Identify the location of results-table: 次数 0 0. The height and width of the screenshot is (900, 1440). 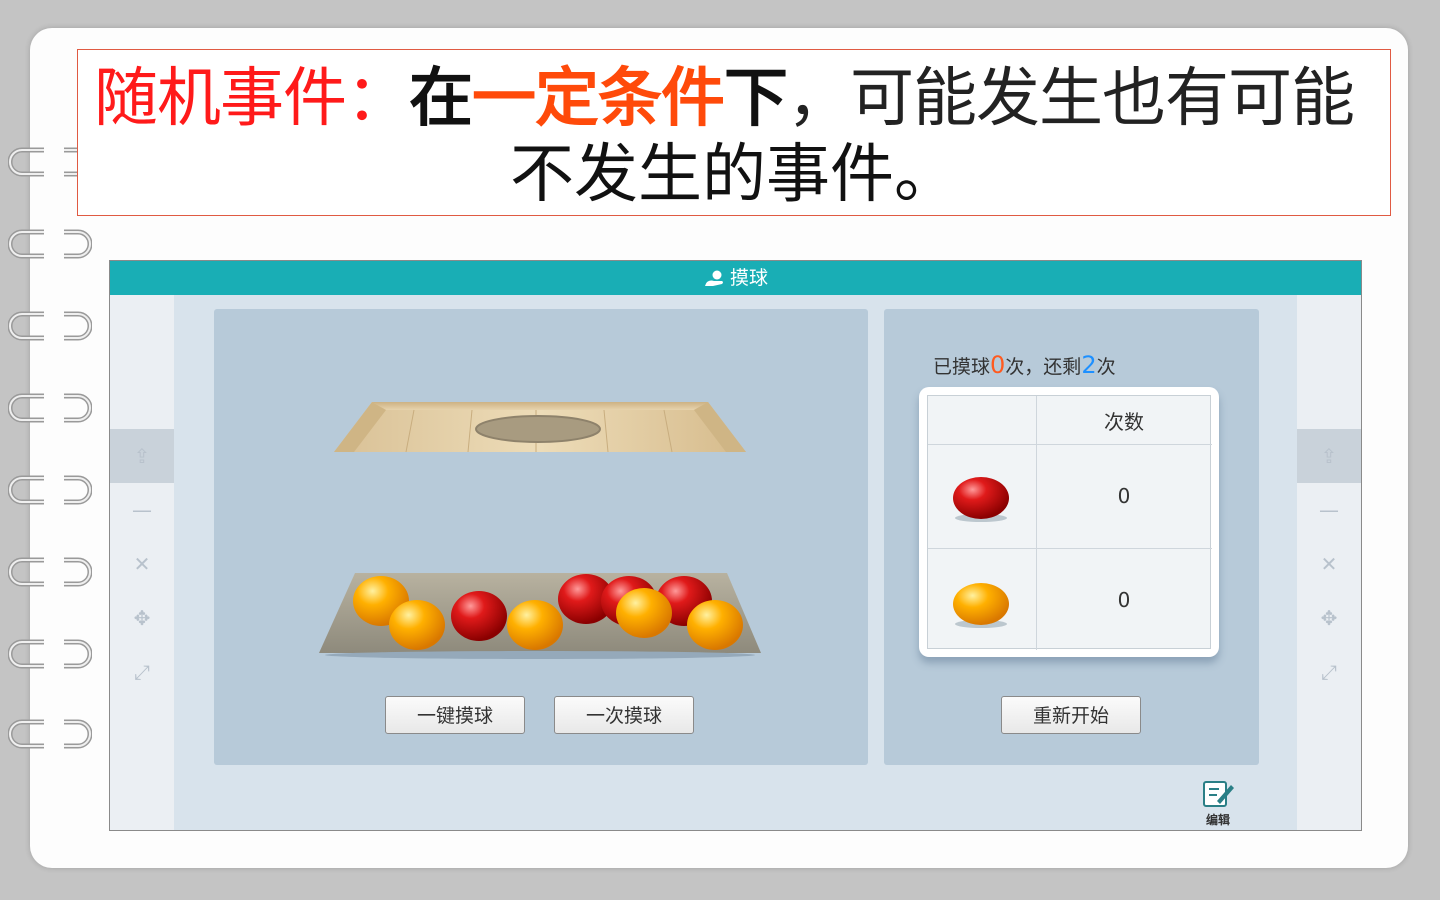
(1069, 522).